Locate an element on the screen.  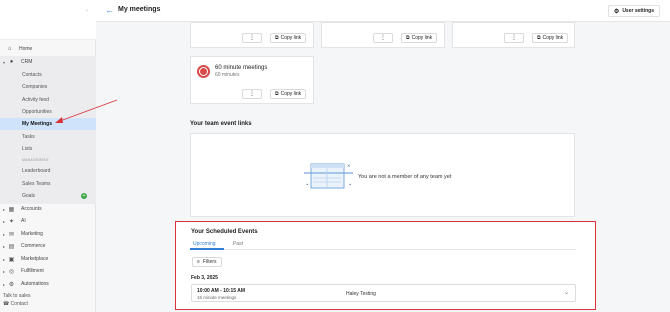
sidebar-item-label: Contacts is located at coordinates (32, 75).